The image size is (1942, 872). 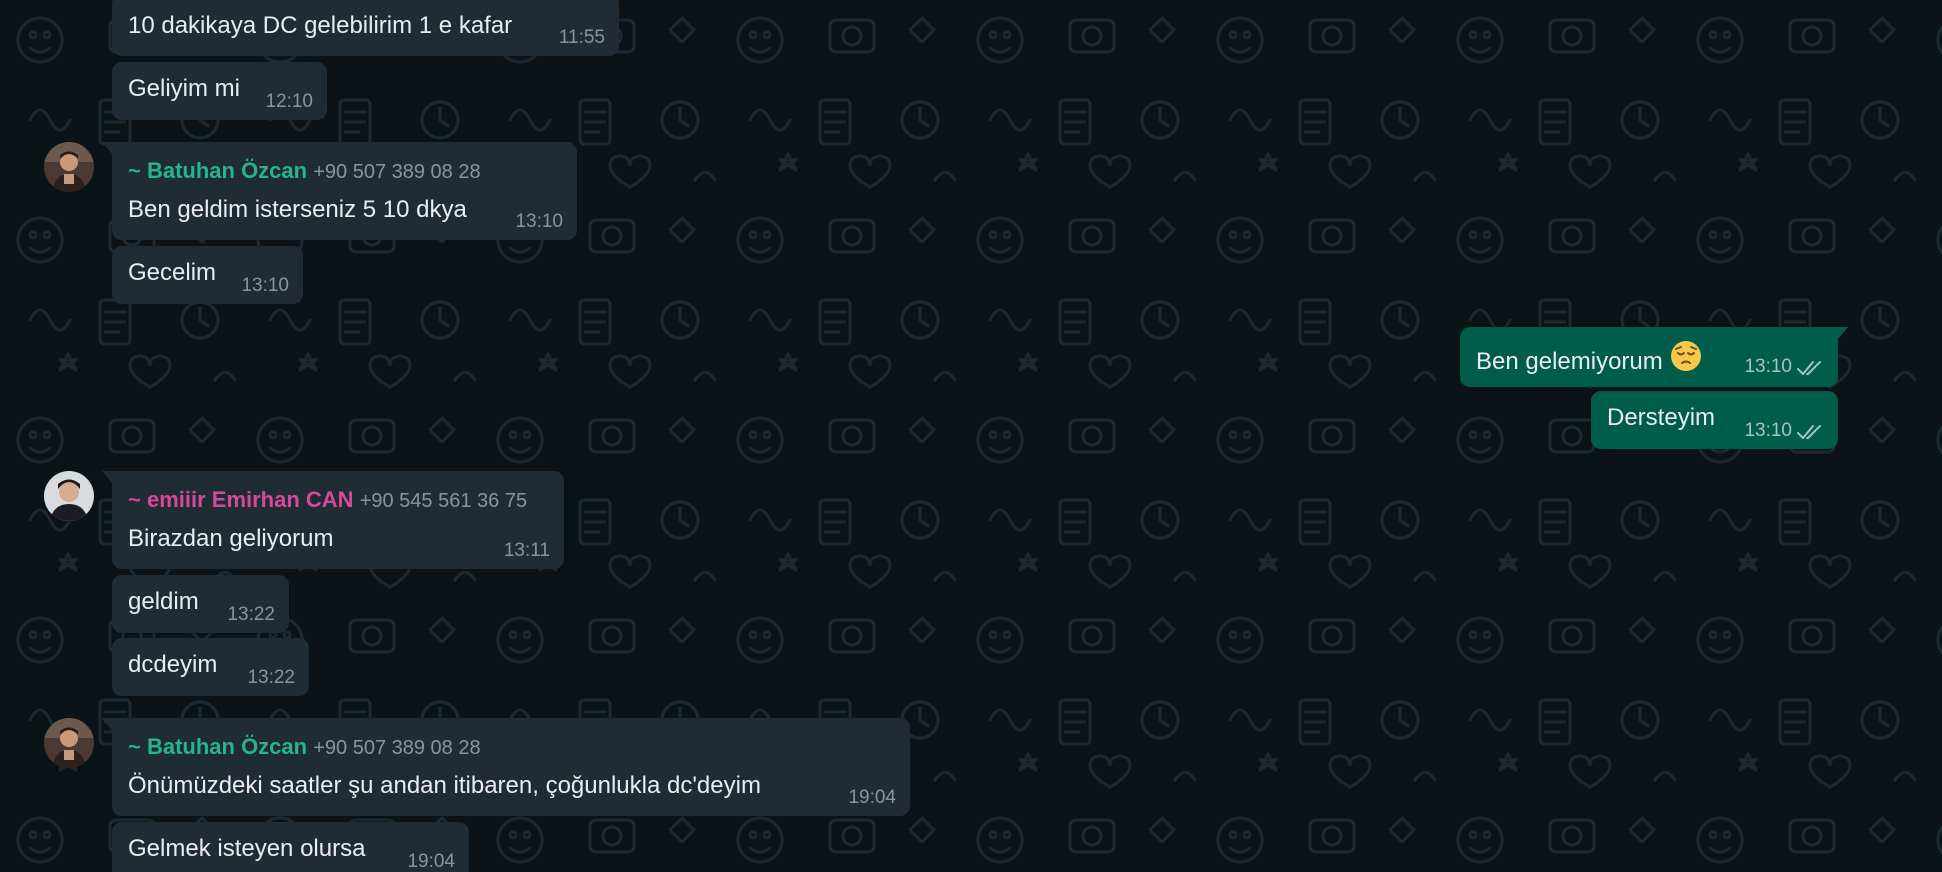 I want to click on message-bubble-outgoing: Ben gelemiyorum 13:10, so click(x=1654, y=357).